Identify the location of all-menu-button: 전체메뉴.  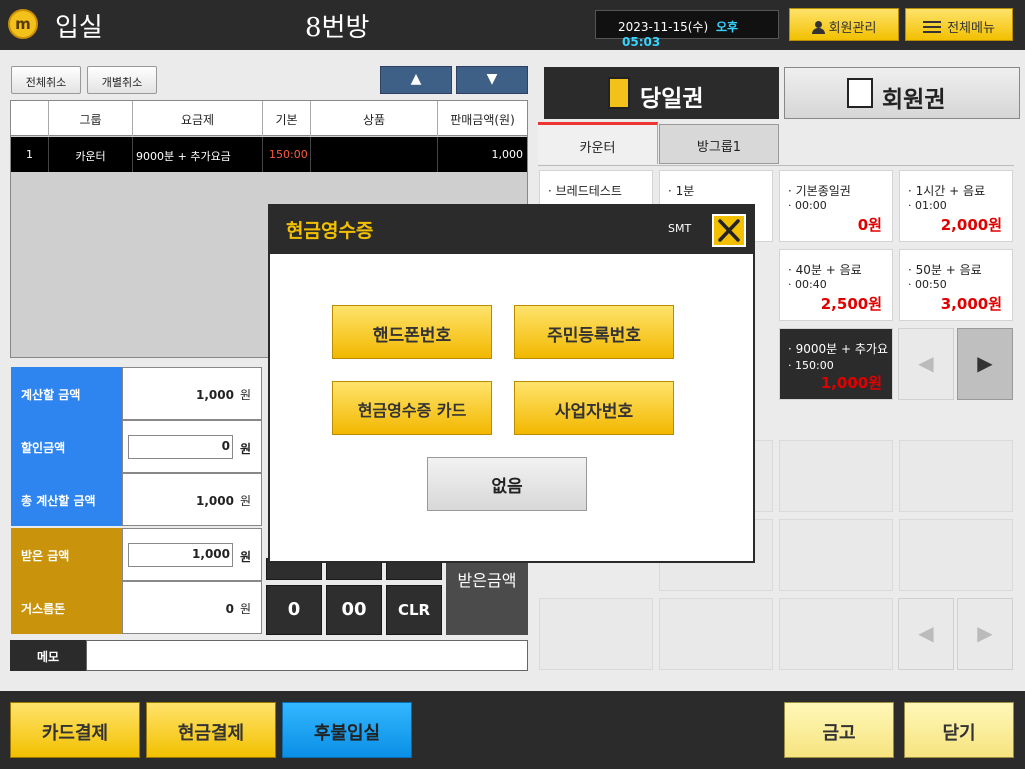
(959, 24).